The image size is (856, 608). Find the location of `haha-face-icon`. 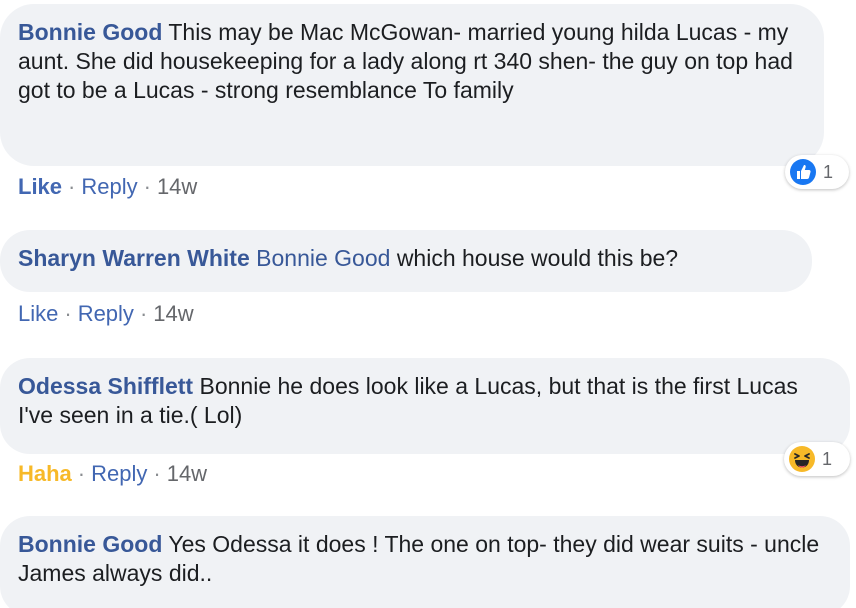

haha-face-icon is located at coordinates (802, 459).